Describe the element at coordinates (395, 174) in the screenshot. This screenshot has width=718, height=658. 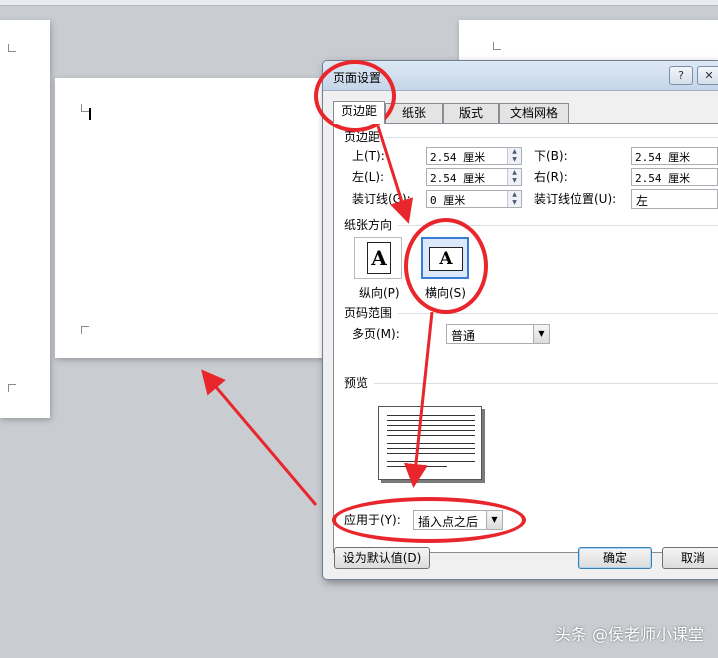
I see `arrow-to-landscape` at that location.